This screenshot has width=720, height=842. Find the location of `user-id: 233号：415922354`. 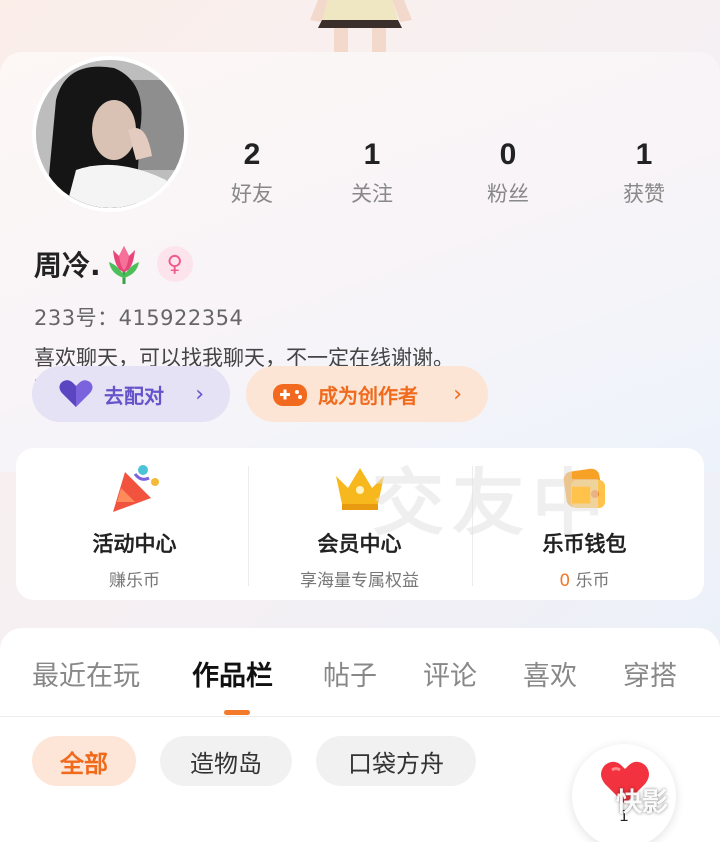

user-id: 233号：415922354 is located at coordinates (139, 318).